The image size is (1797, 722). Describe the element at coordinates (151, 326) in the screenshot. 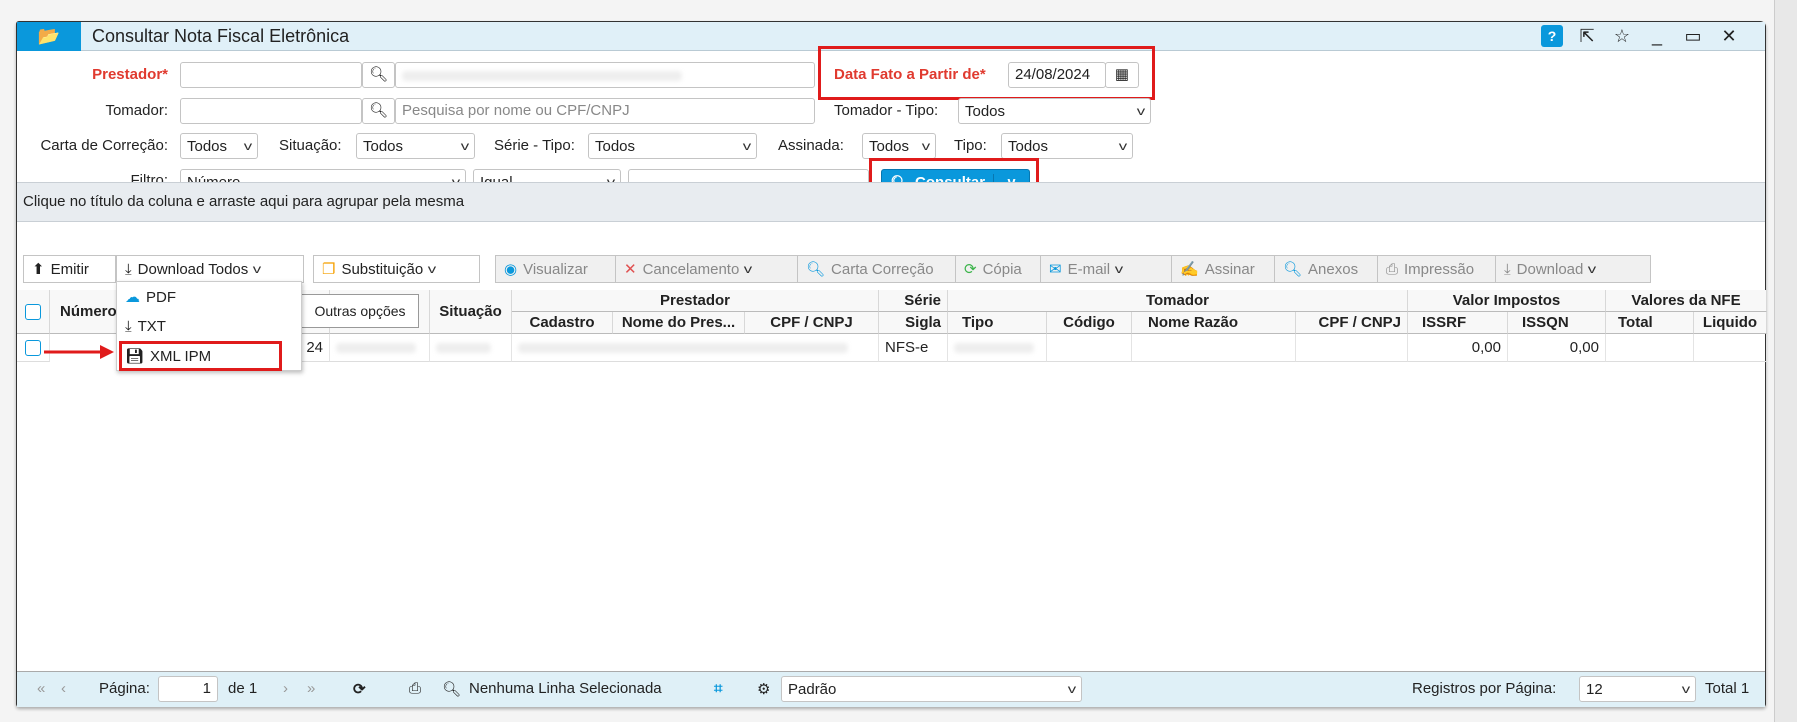

I see `menu-item-label: TXT` at that location.